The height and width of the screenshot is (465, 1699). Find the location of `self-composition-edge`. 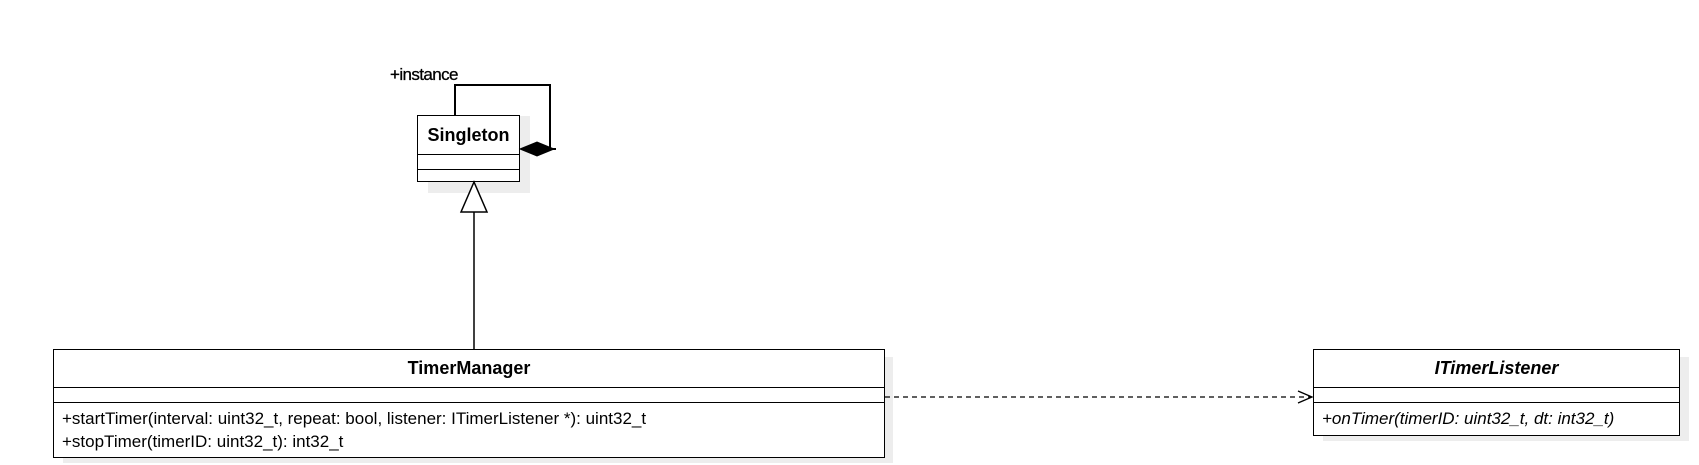

self-composition-edge is located at coordinates (505, 120).